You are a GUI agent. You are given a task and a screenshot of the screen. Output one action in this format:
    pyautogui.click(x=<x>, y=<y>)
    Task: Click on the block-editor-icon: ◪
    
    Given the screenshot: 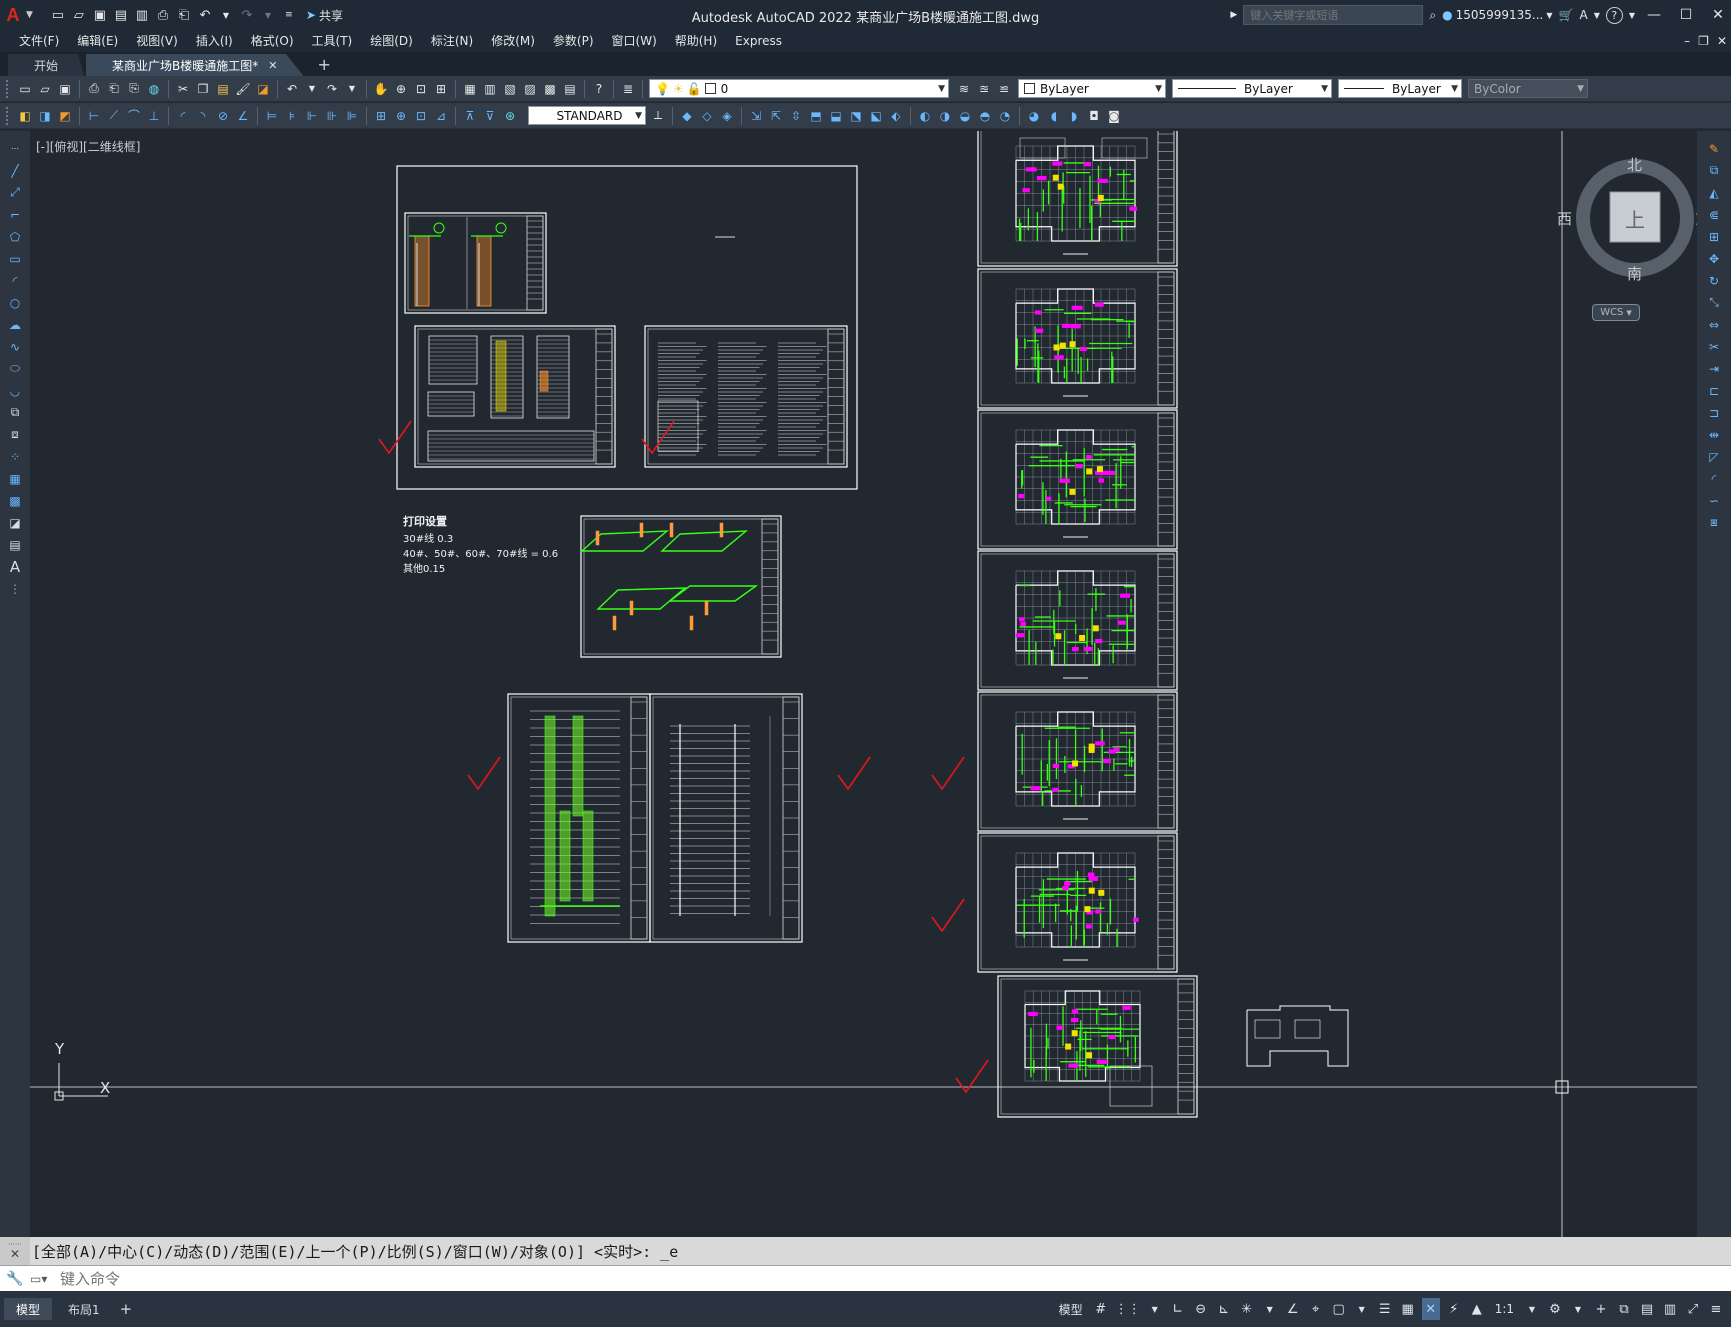 What is the action you would take?
    pyautogui.click(x=263, y=89)
    